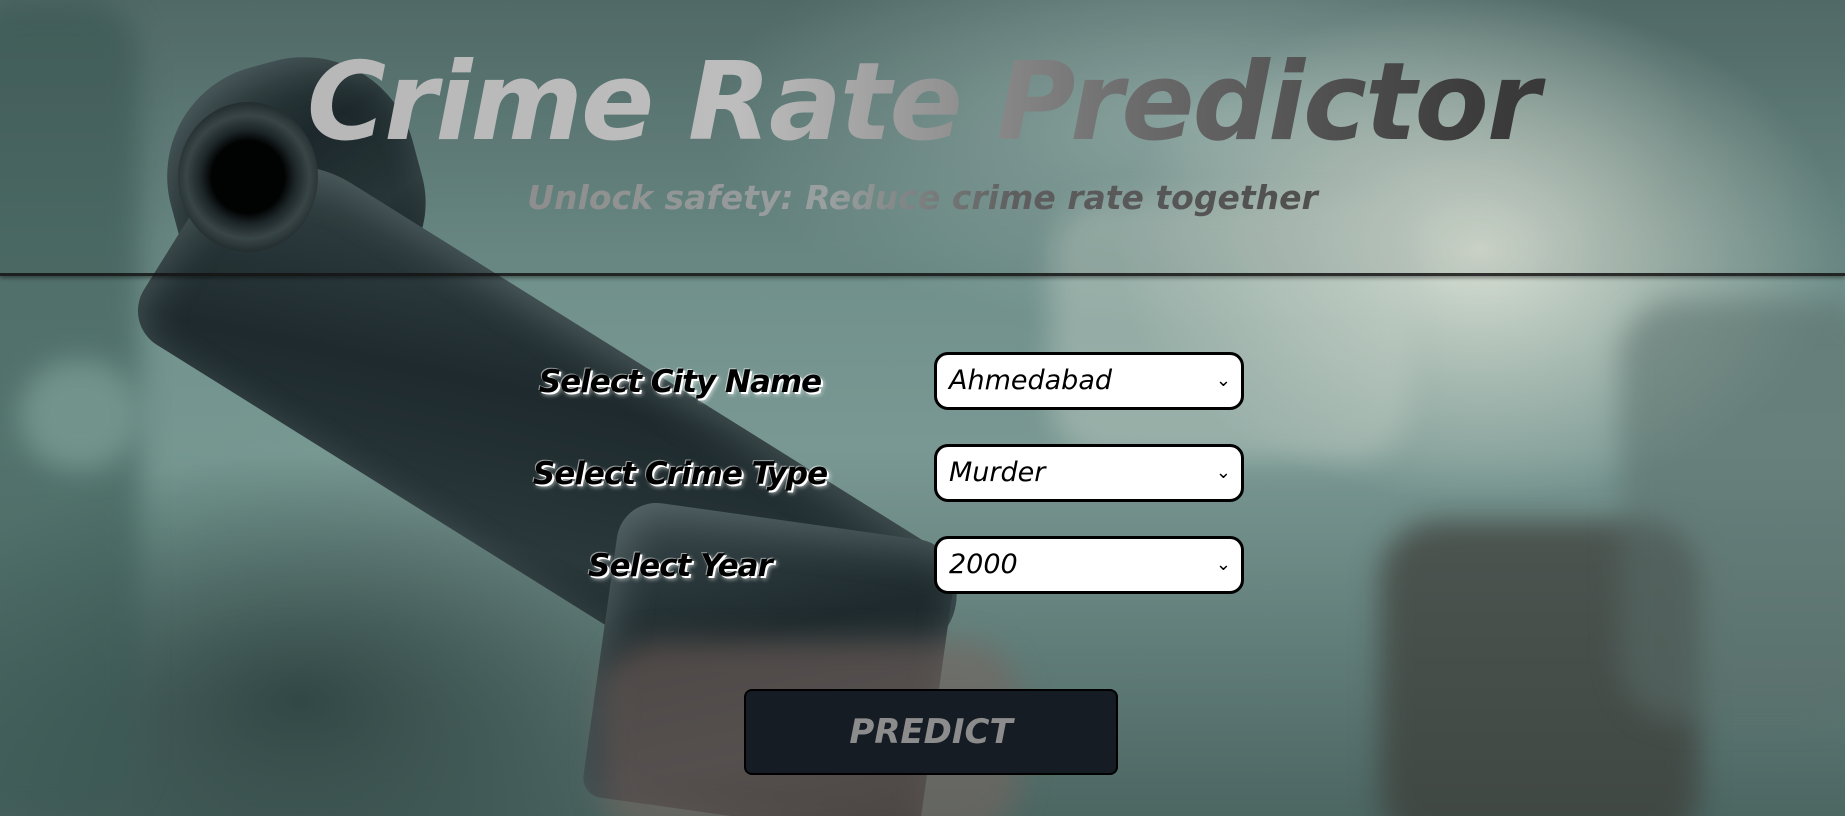 This screenshot has width=1845, height=816. I want to click on year-label: Select Year, so click(680, 566).